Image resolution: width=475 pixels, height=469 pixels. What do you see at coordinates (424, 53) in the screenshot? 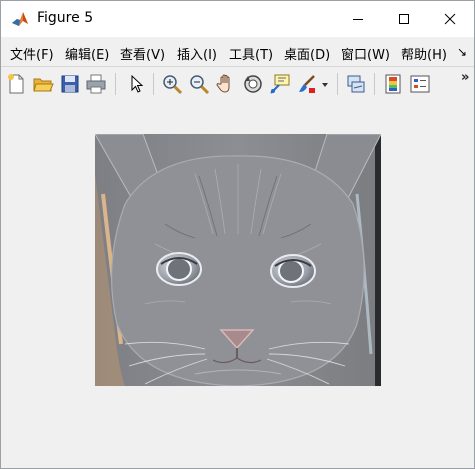
I see `menu-help: 帮助(H)` at bounding box center [424, 53].